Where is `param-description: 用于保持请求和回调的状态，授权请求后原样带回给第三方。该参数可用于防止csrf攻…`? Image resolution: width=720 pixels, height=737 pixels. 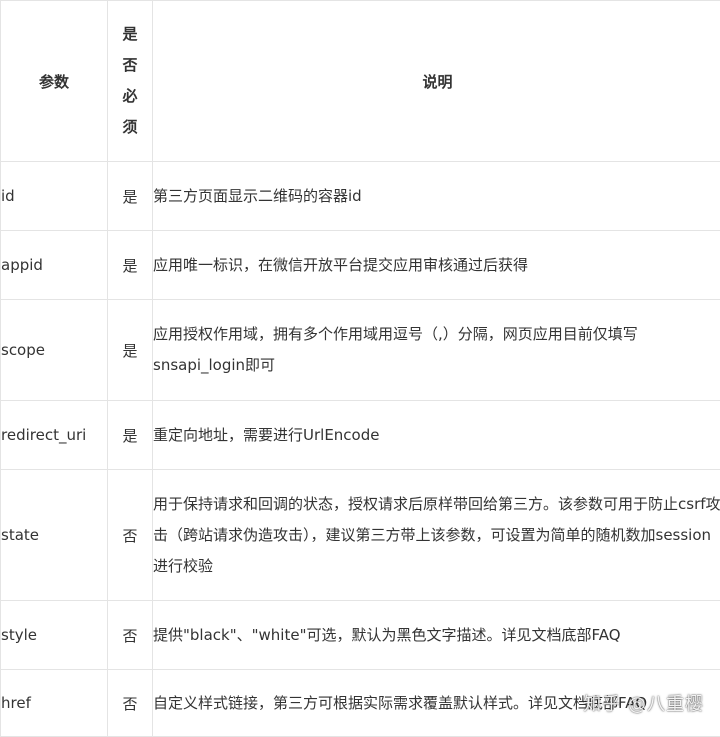
param-description: 用于保持请求和回调的状态，授权请求后原样带回给第三方。该参数可用于防止csrf攻… is located at coordinates (436, 535).